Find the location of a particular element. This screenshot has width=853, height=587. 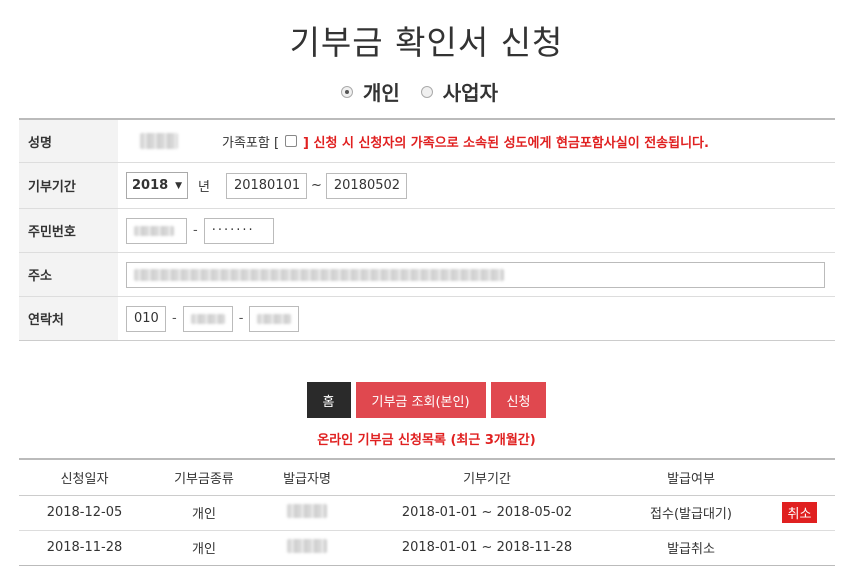

row-resident-no: 주민번호 - ······· is located at coordinates (427, 231).